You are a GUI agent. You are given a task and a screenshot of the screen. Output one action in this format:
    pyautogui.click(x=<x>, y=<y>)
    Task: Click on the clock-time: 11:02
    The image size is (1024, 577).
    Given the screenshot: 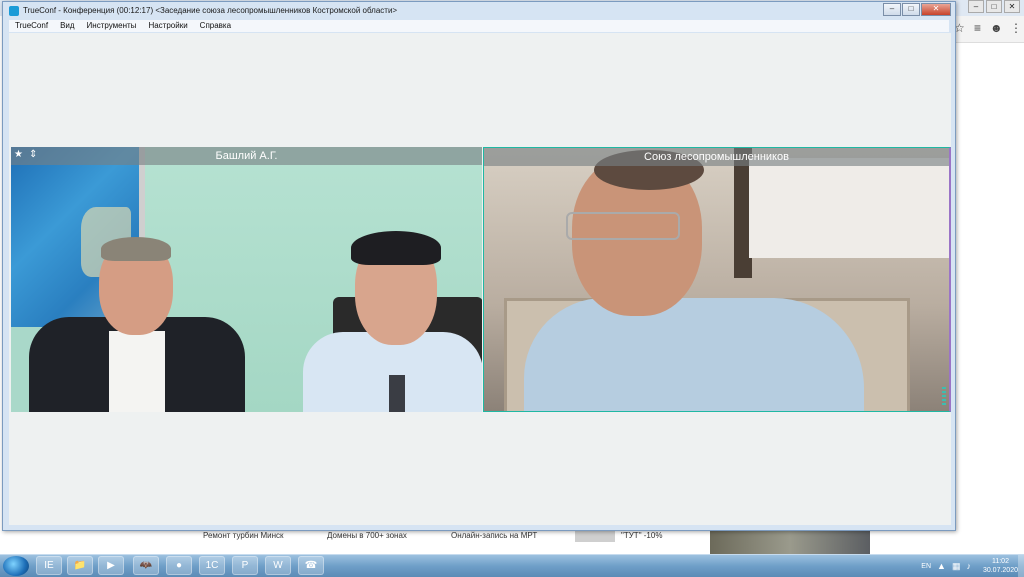 What is the action you would take?
    pyautogui.click(x=1000, y=561)
    